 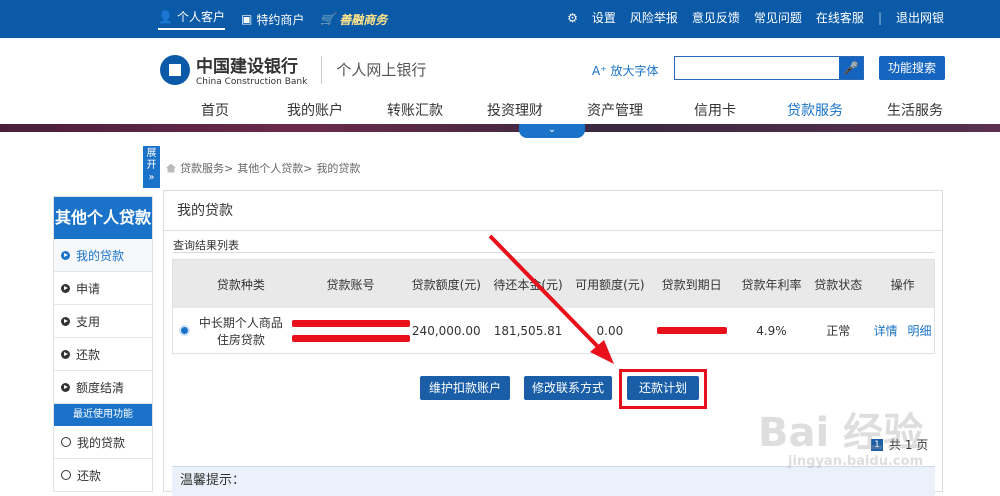 I want to click on expand-sidebar-tab: 展开 », so click(x=151, y=167).